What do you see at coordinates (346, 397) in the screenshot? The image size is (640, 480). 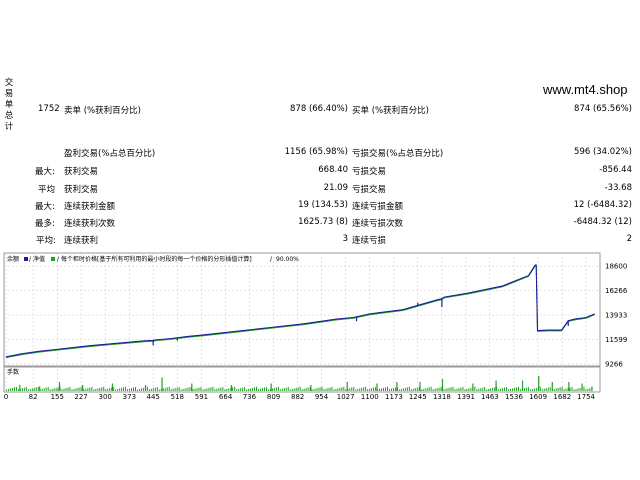 I see `x-tick-label: 1027` at bounding box center [346, 397].